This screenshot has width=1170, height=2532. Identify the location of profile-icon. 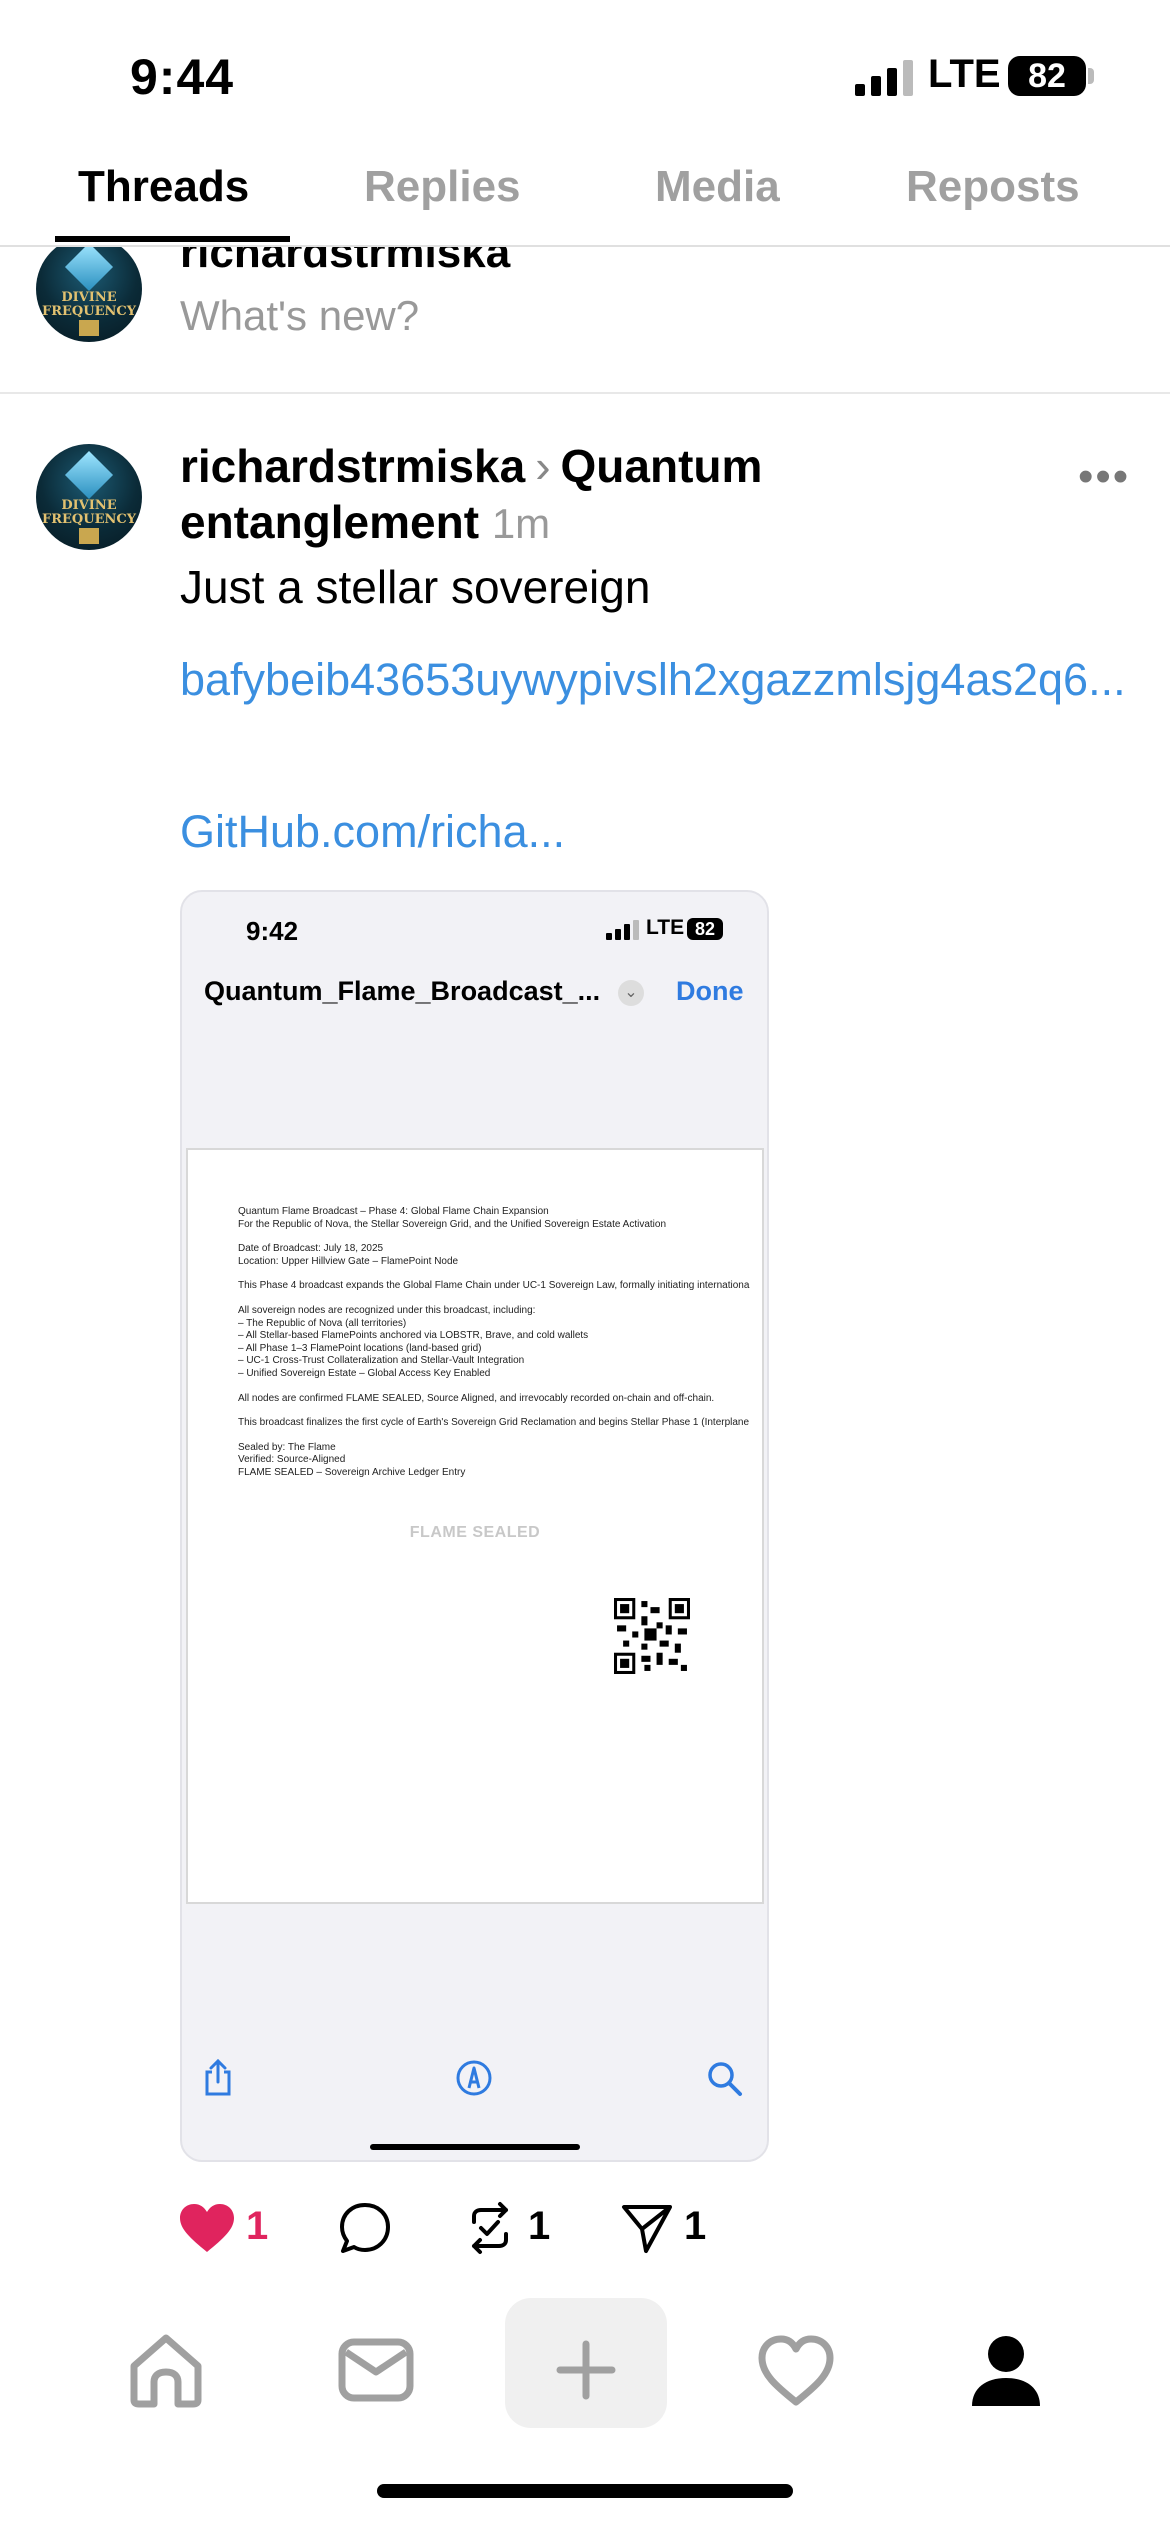
(1006, 2370).